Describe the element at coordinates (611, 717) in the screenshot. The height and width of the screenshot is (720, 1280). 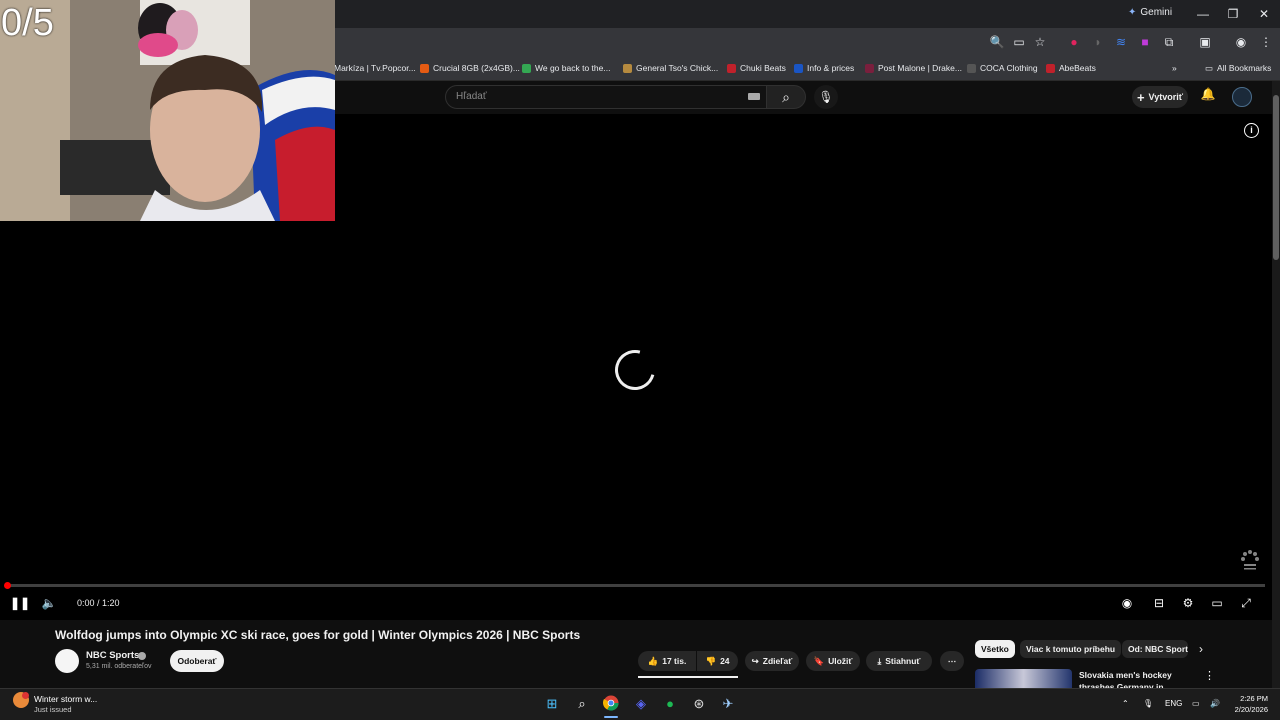
I see `active-app-indicator` at that location.